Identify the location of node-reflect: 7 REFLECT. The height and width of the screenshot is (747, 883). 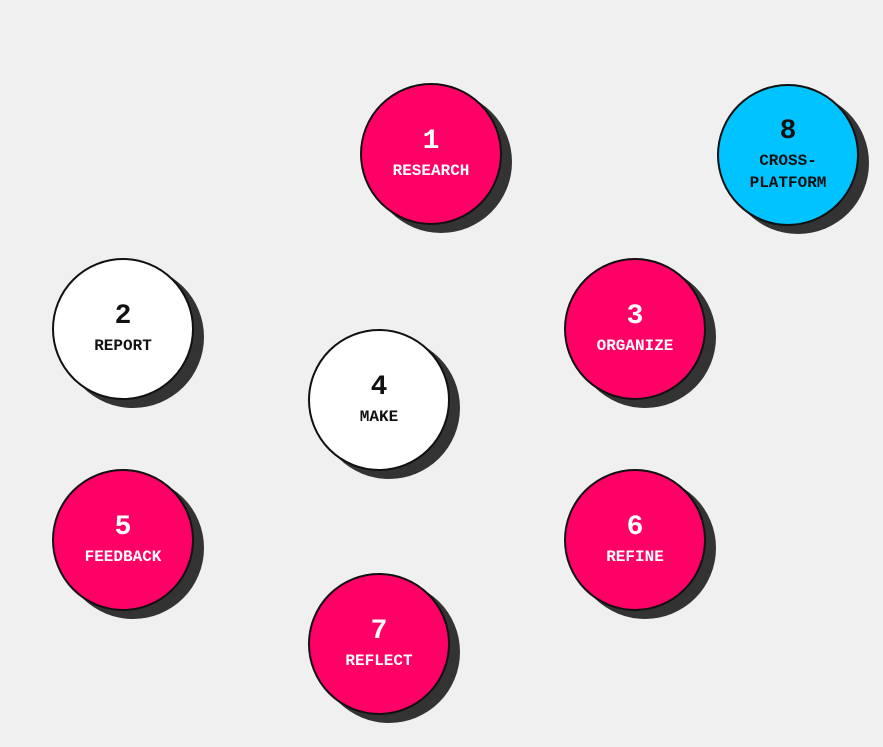
(384, 648).